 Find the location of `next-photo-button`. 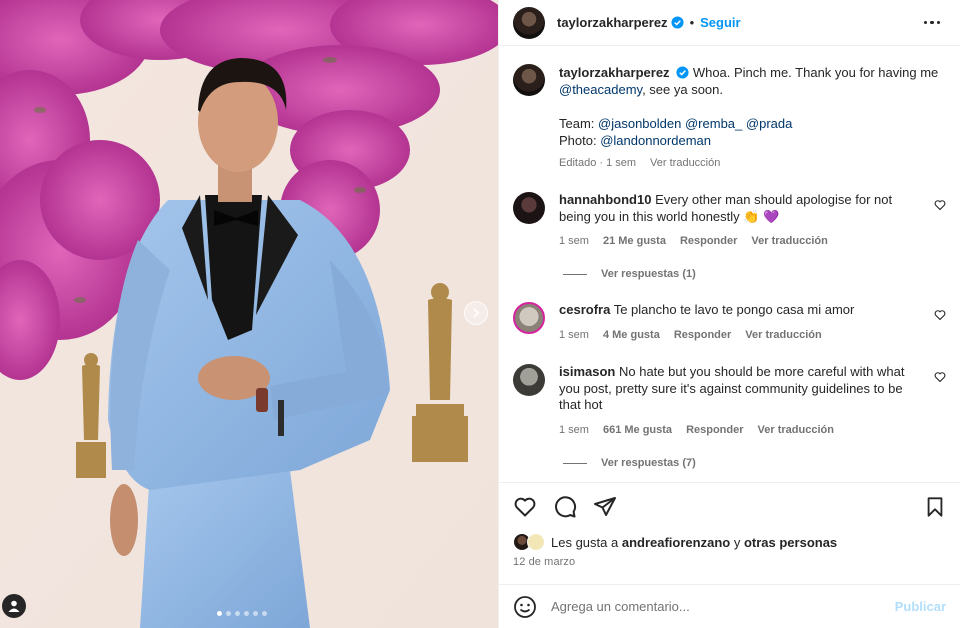

next-photo-button is located at coordinates (476, 313).